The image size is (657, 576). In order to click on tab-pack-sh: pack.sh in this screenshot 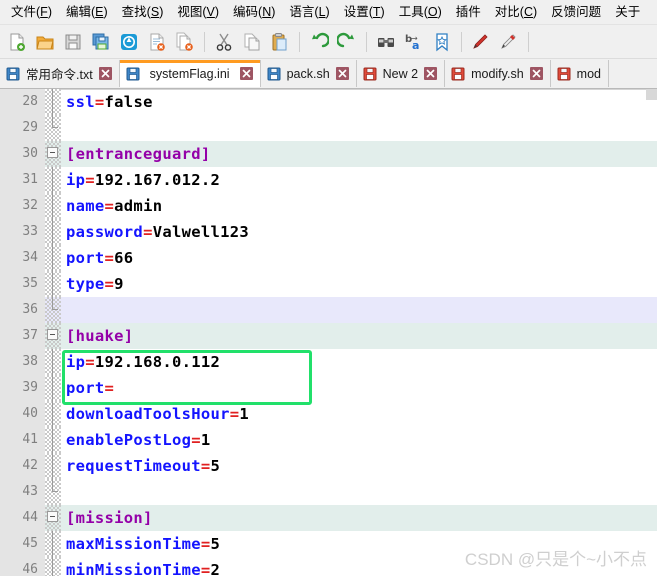, I will do `click(308, 73)`.